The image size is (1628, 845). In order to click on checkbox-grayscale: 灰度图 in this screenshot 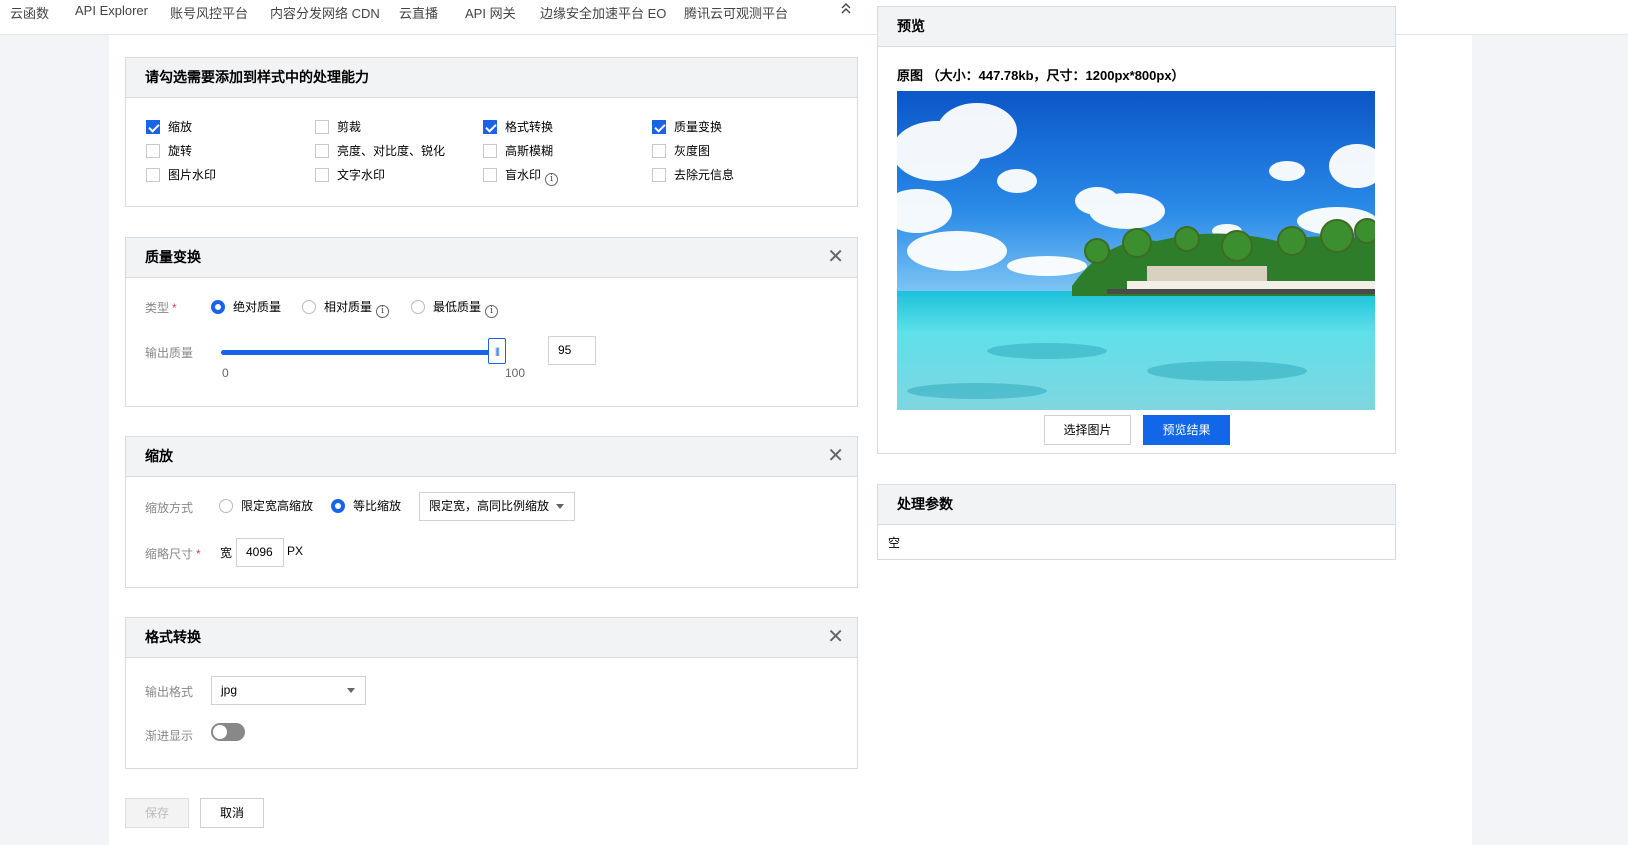, I will do `click(681, 151)`.